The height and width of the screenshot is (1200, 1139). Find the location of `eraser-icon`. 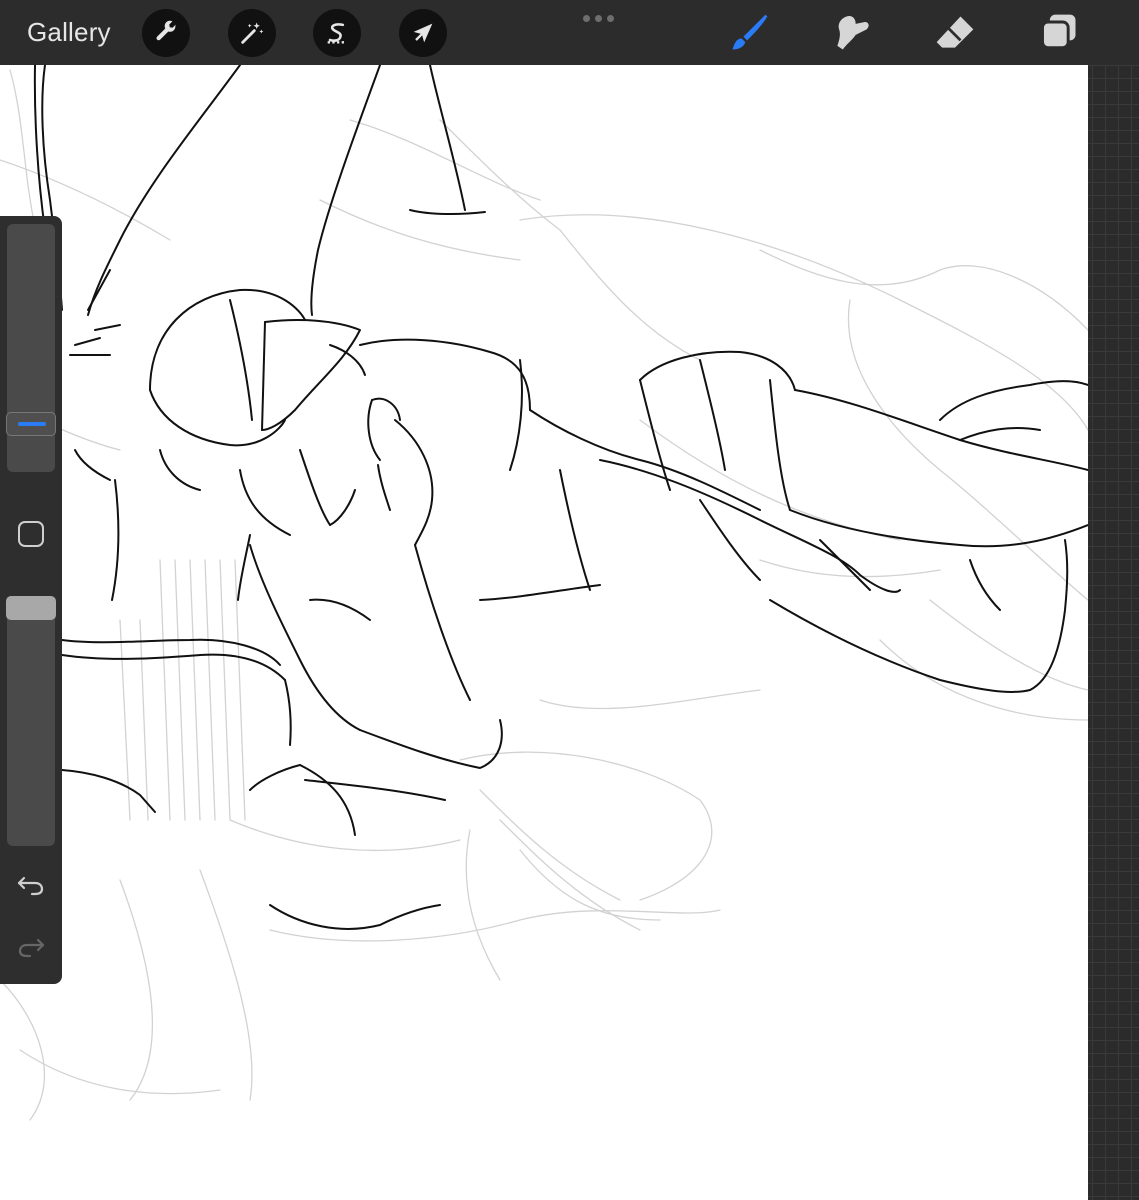

eraser-icon is located at coordinates (955, 32).